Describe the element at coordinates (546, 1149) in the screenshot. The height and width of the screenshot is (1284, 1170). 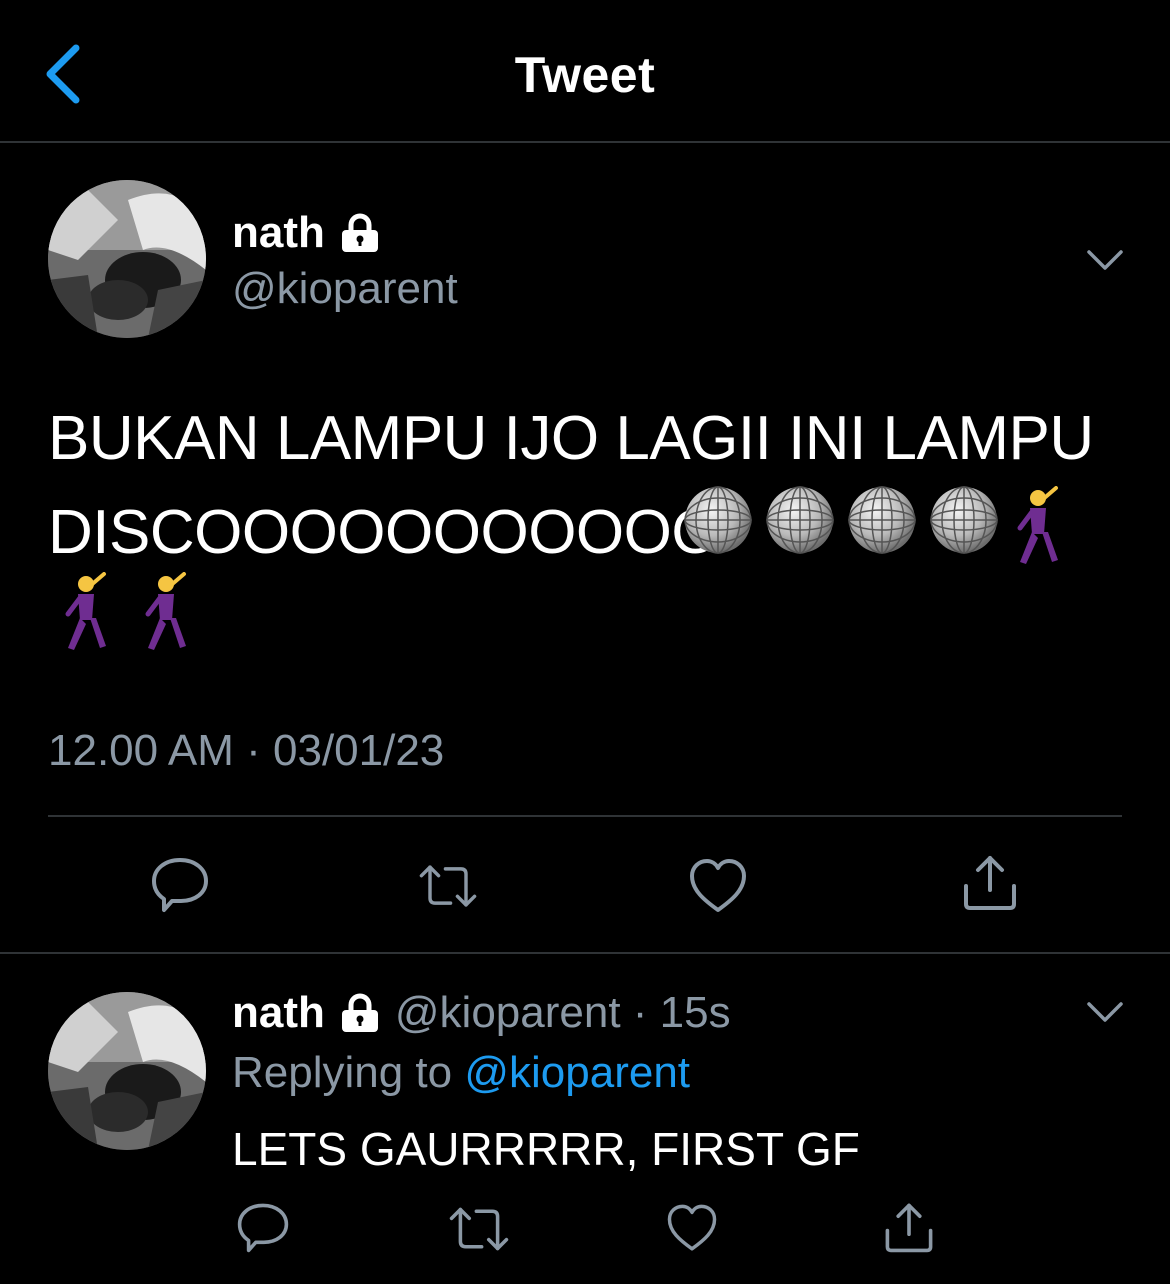
I see `reply-text: LETS GAURRRRR, FIRST GF` at that location.